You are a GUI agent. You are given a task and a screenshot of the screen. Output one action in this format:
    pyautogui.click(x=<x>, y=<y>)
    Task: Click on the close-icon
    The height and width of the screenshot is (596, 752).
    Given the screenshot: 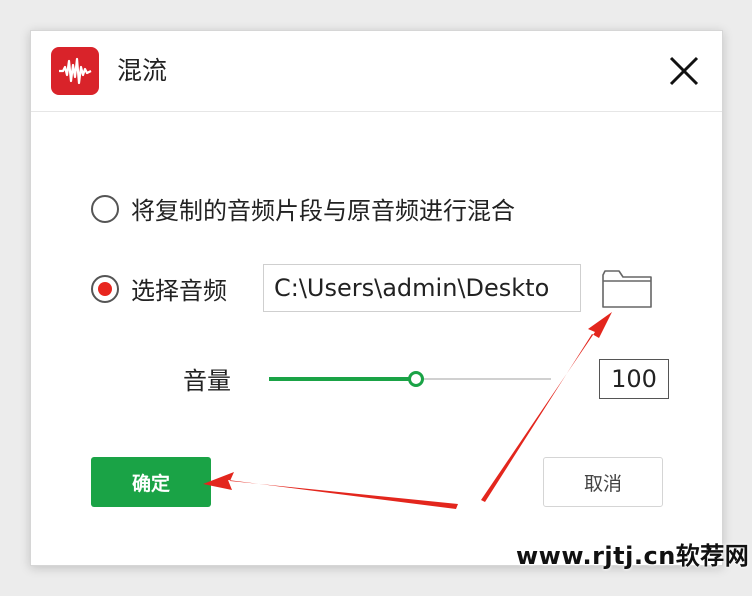 What is the action you would take?
    pyautogui.click(x=684, y=71)
    